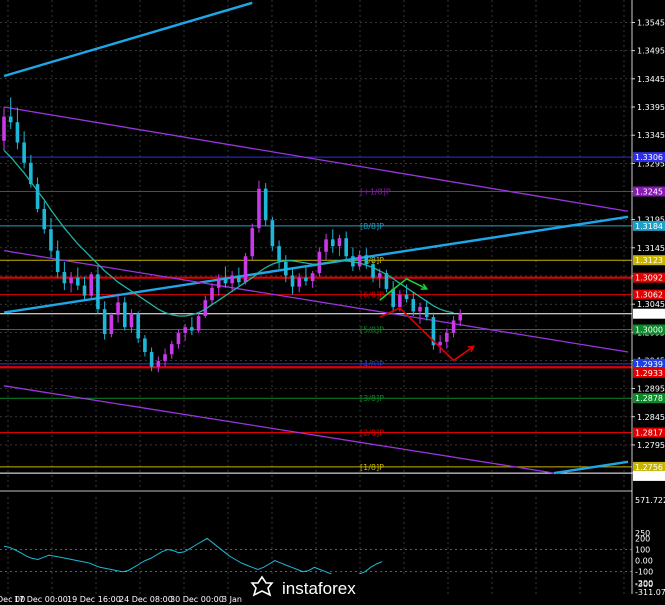 The height and width of the screenshot is (605, 665). Describe the element at coordinates (372, 467) in the screenshot. I see `level-tag: [1/8]P` at that location.